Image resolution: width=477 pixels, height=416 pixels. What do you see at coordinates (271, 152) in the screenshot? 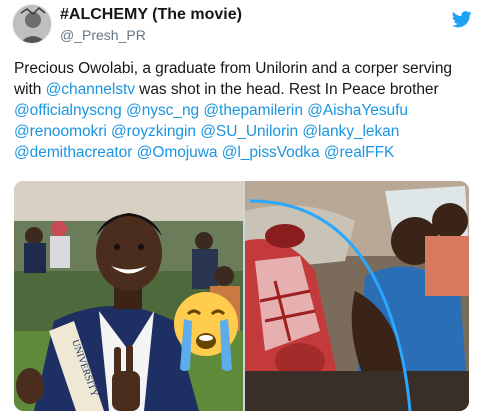
I see `mention-link: @l_pissVodka` at bounding box center [271, 152].